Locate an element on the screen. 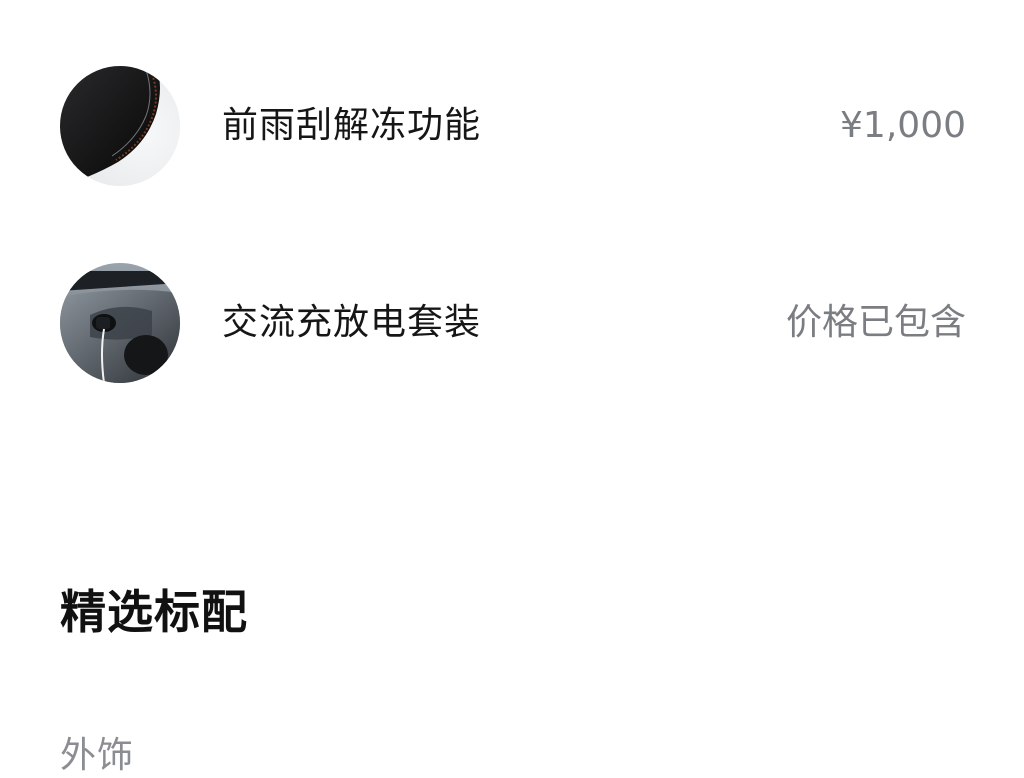 This screenshot has height=778, width=1024. category-label-exterior: 外饰 is located at coordinates (97, 756).